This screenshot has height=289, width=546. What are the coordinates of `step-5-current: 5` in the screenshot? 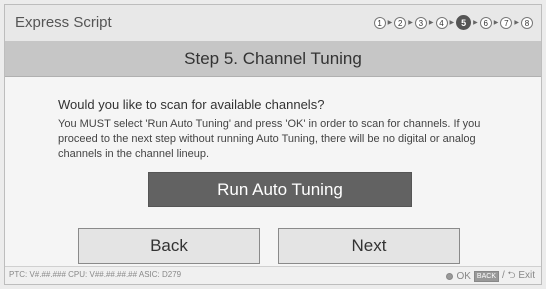 It's located at (464, 22).